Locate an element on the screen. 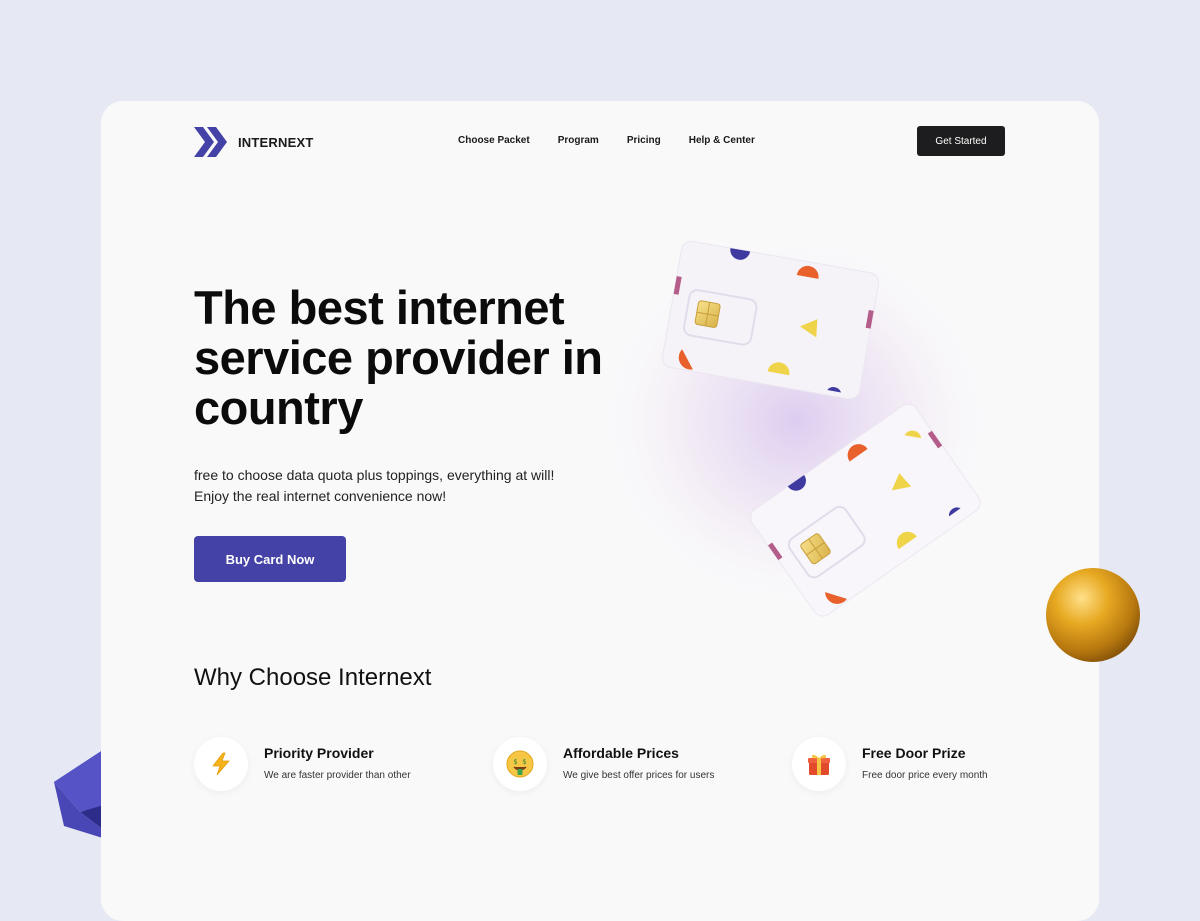  nav-item-choose-packet: Choose Packet is located at coordinates (494, 140).